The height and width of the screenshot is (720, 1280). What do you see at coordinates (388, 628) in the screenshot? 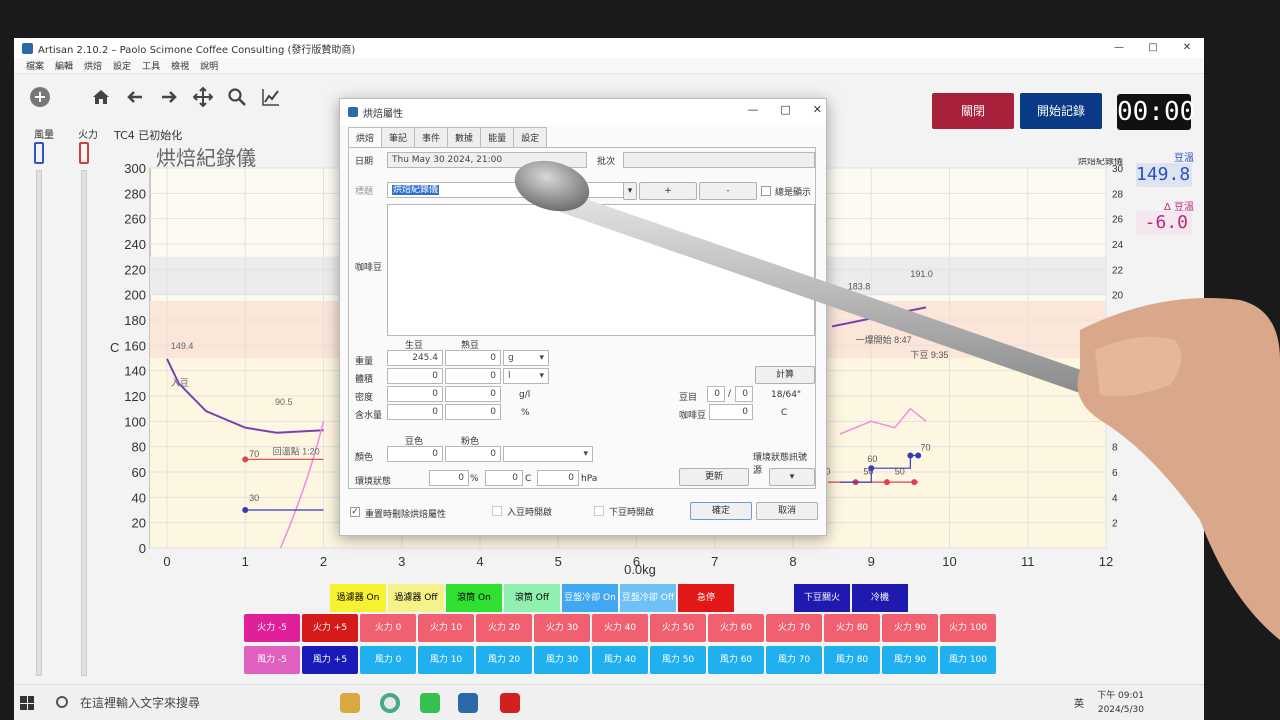
I see `heat-button-2: 火力 0` at bounding box center [388, 628].